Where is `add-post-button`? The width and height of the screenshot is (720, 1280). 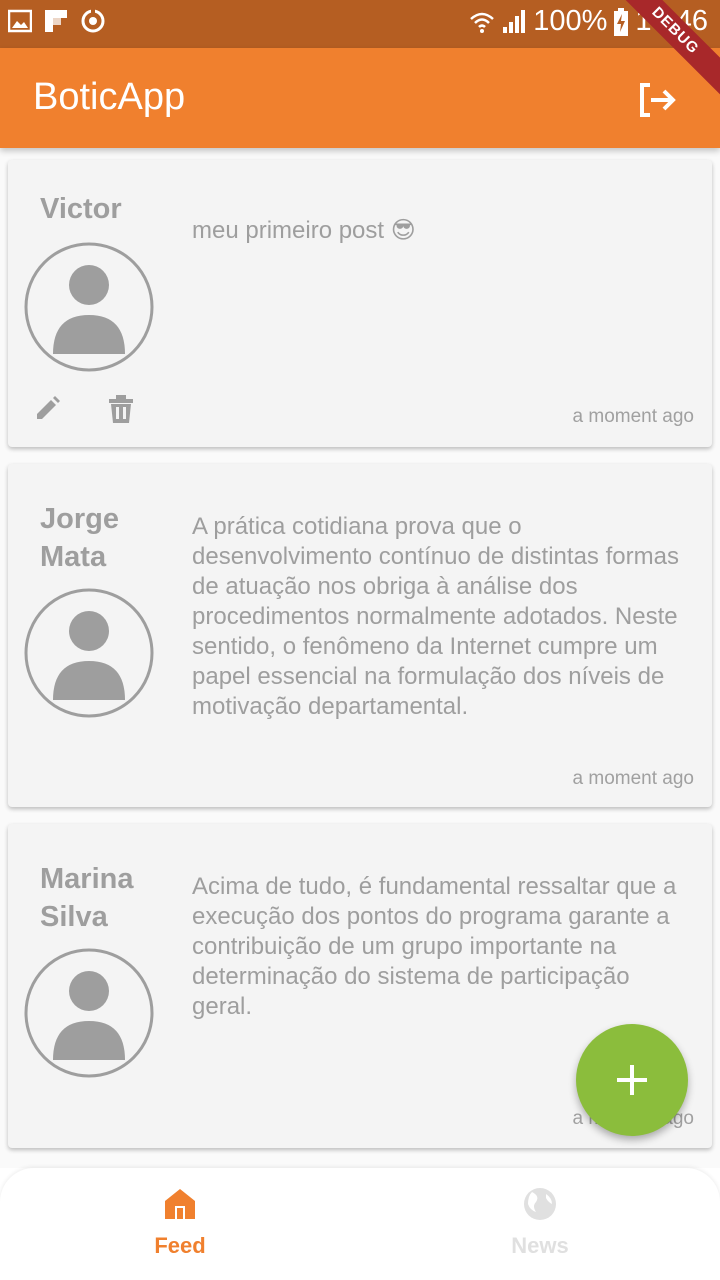 add-post-button is located at coordinates (632, 1080).